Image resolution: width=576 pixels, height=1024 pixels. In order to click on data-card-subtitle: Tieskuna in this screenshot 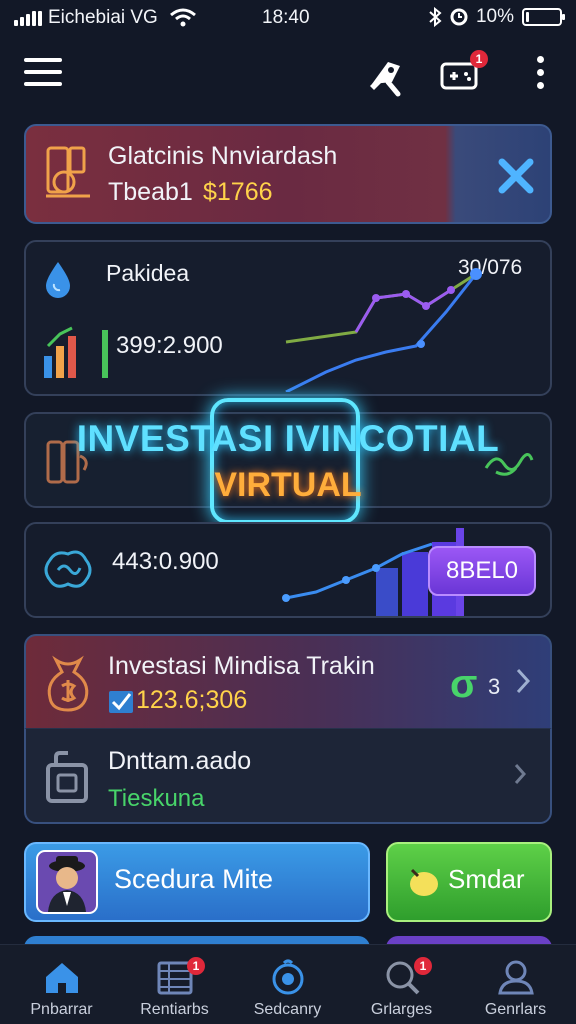, I will do `click(156, 798)`.